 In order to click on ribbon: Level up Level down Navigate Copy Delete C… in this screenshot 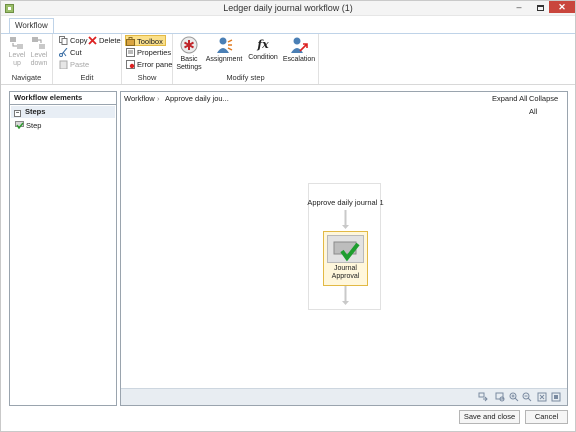, I will do `click(288, 59)`.